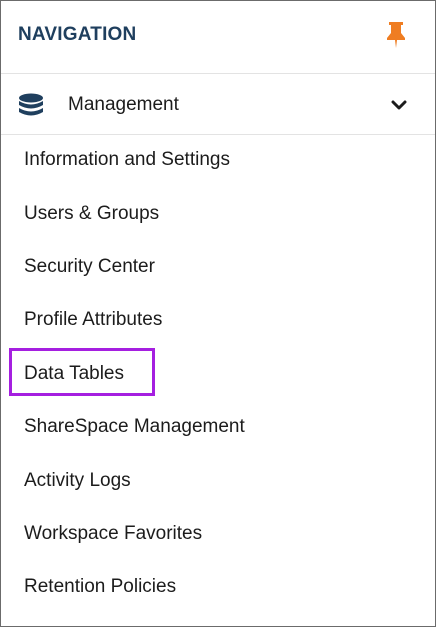 The height and width of the screenshot is (627, 436). Describe the element at coordinates (91, 214) in the screenshot. I see `menu-item-users-groups: Users & Groups` at that location.